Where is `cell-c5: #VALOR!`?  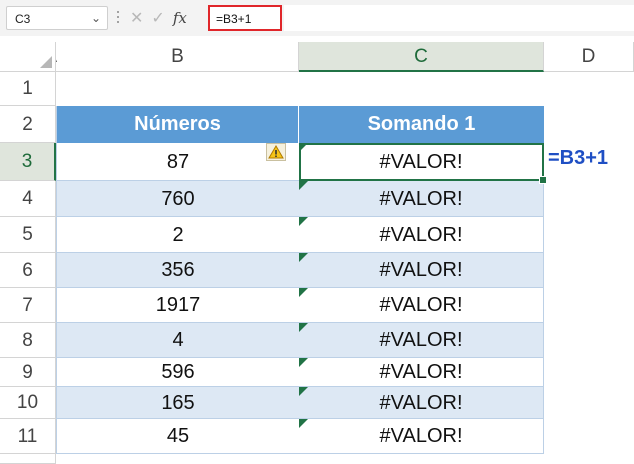
cell-c5: #VALOR! is located at coordinates (421, 235).